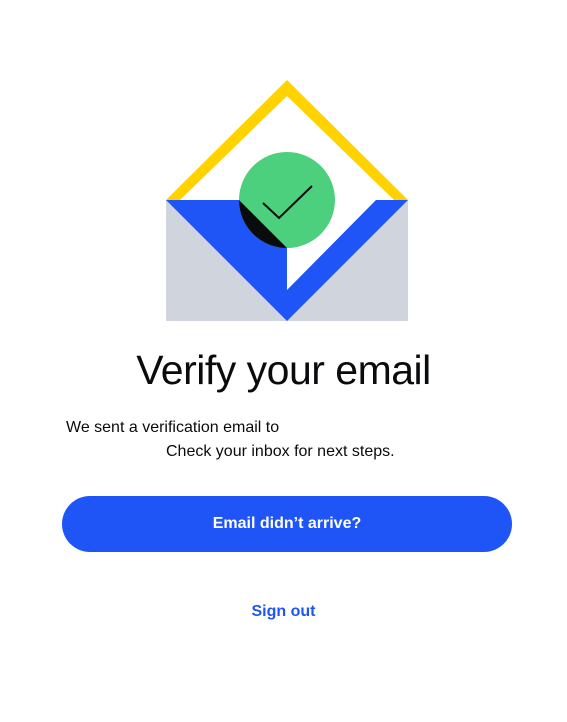 The width and height of the screenshot is (567, 722). I want to click on page-title: Verify your email, so click(283, 370).